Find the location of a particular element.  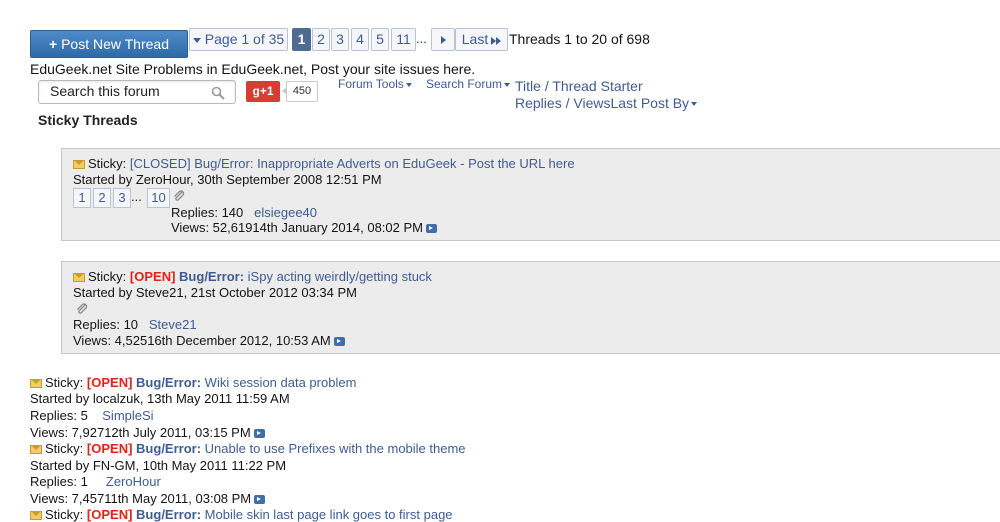

post-new-thread-label: Post New Thread is located at coordinates (115, 44).